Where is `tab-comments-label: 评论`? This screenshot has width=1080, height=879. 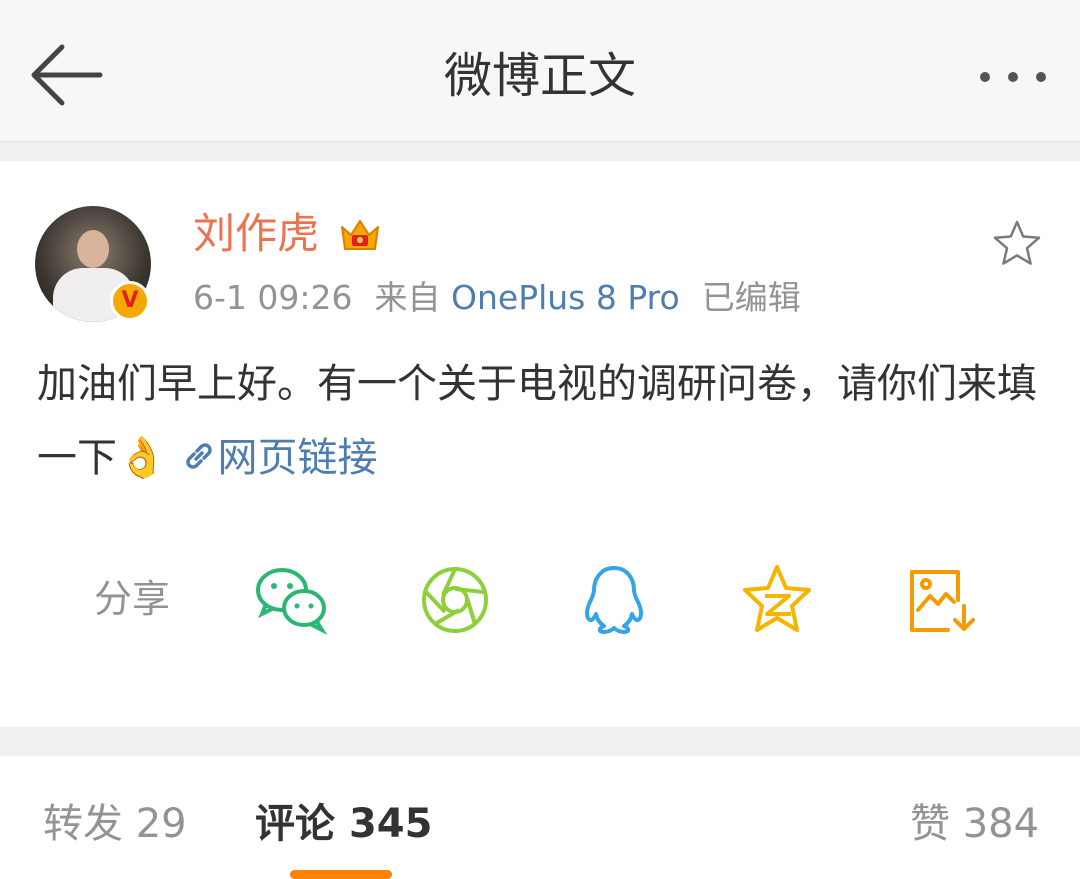
tab-comments-label: 评论 is located at coordinates (295, 824).